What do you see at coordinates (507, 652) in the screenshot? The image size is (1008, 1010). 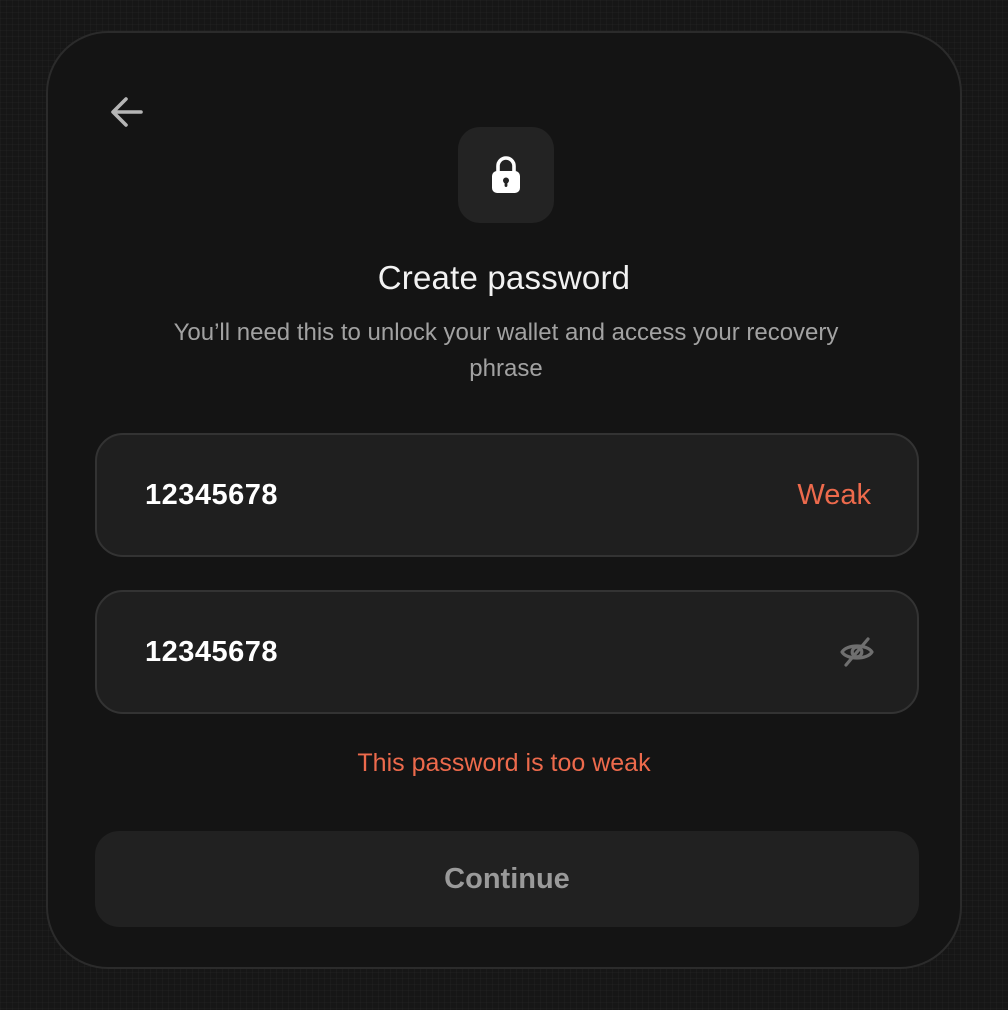 I see `confirm-password-input: 12345678` at bounding box center [507, 652].